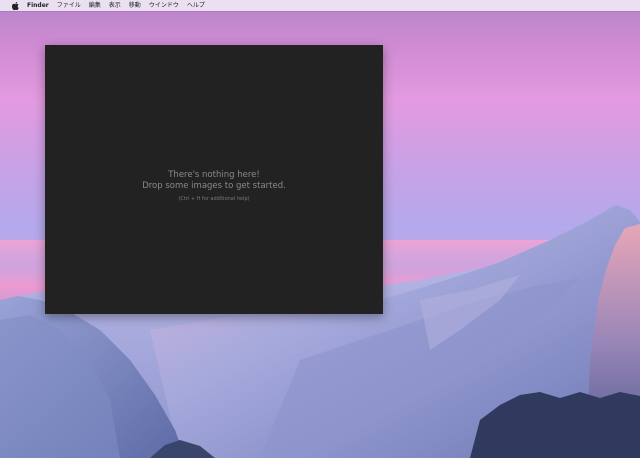  Describe the element at coordinates (164, 5) in the screenshot. I see `menu-window: ウインドウ` at that location.